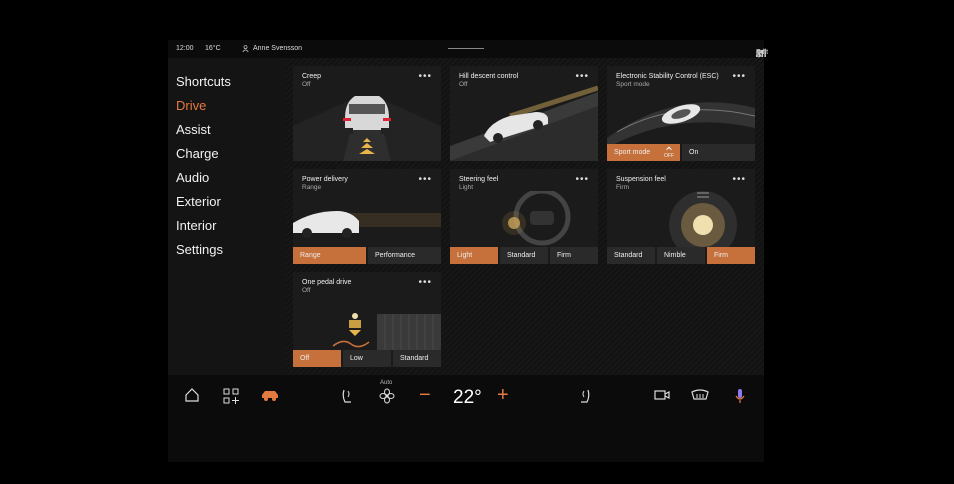 The height and width of the screenshot is (484, 954). I want to click on option-nimble: Nimble, so click(681, 255).